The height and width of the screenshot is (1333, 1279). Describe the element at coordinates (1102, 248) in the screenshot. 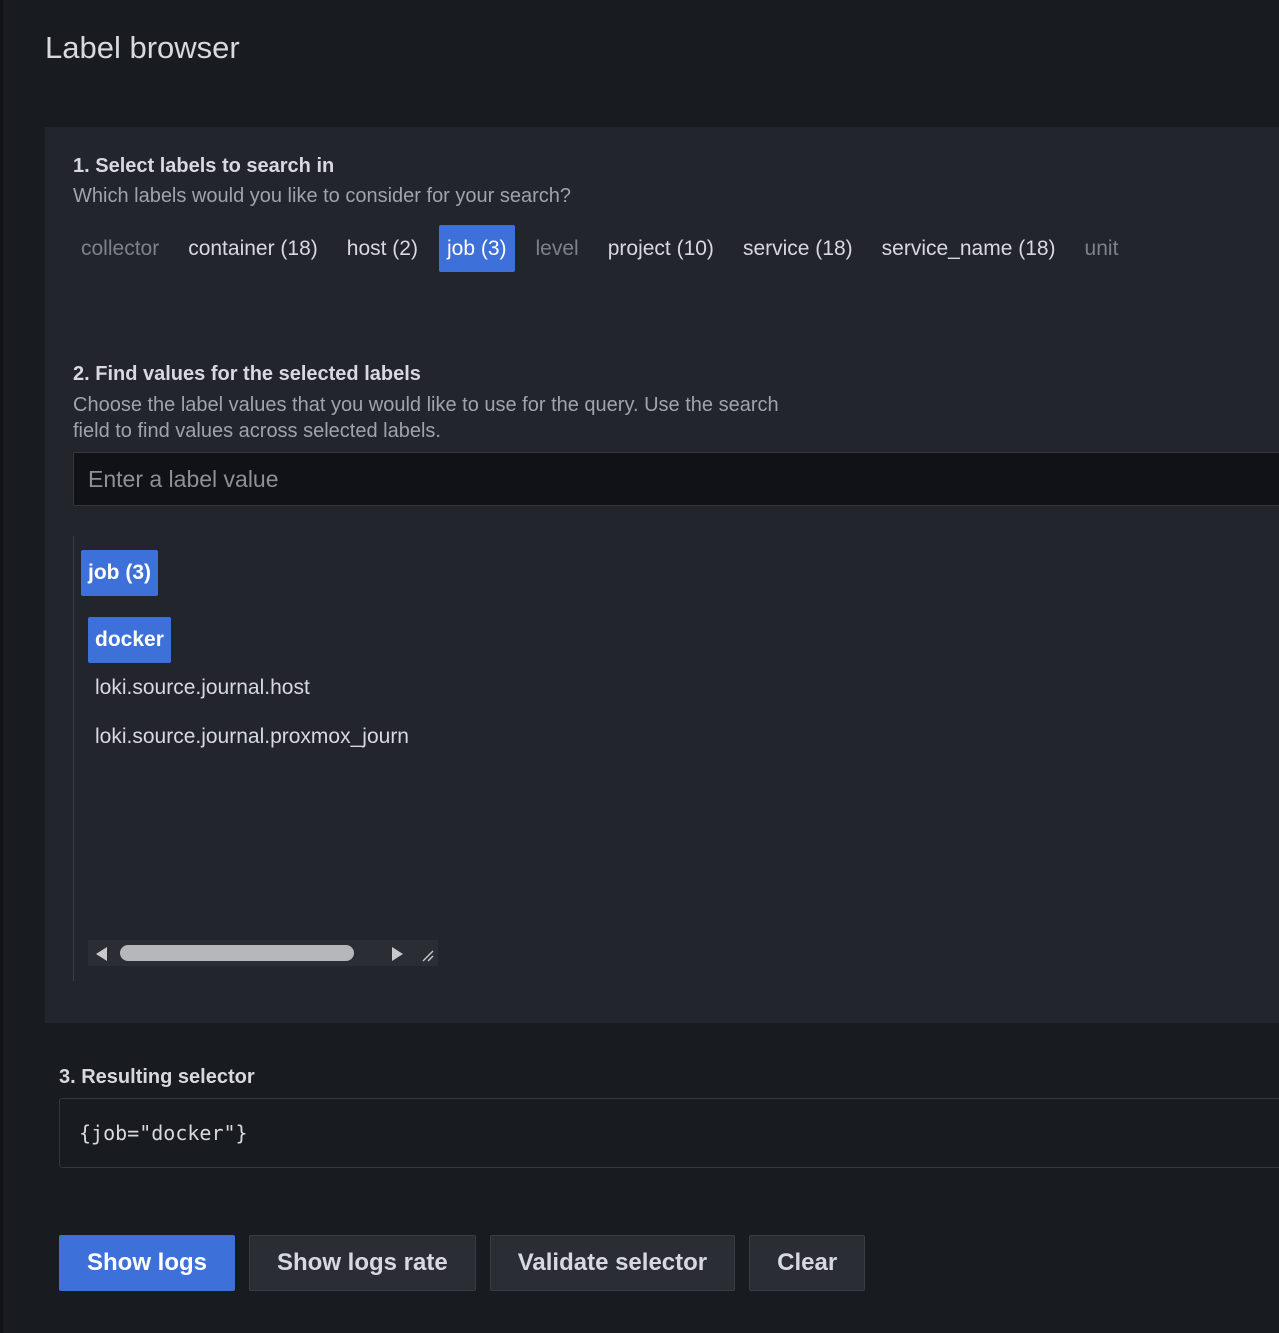

I see `label-unit: unit` at that location.